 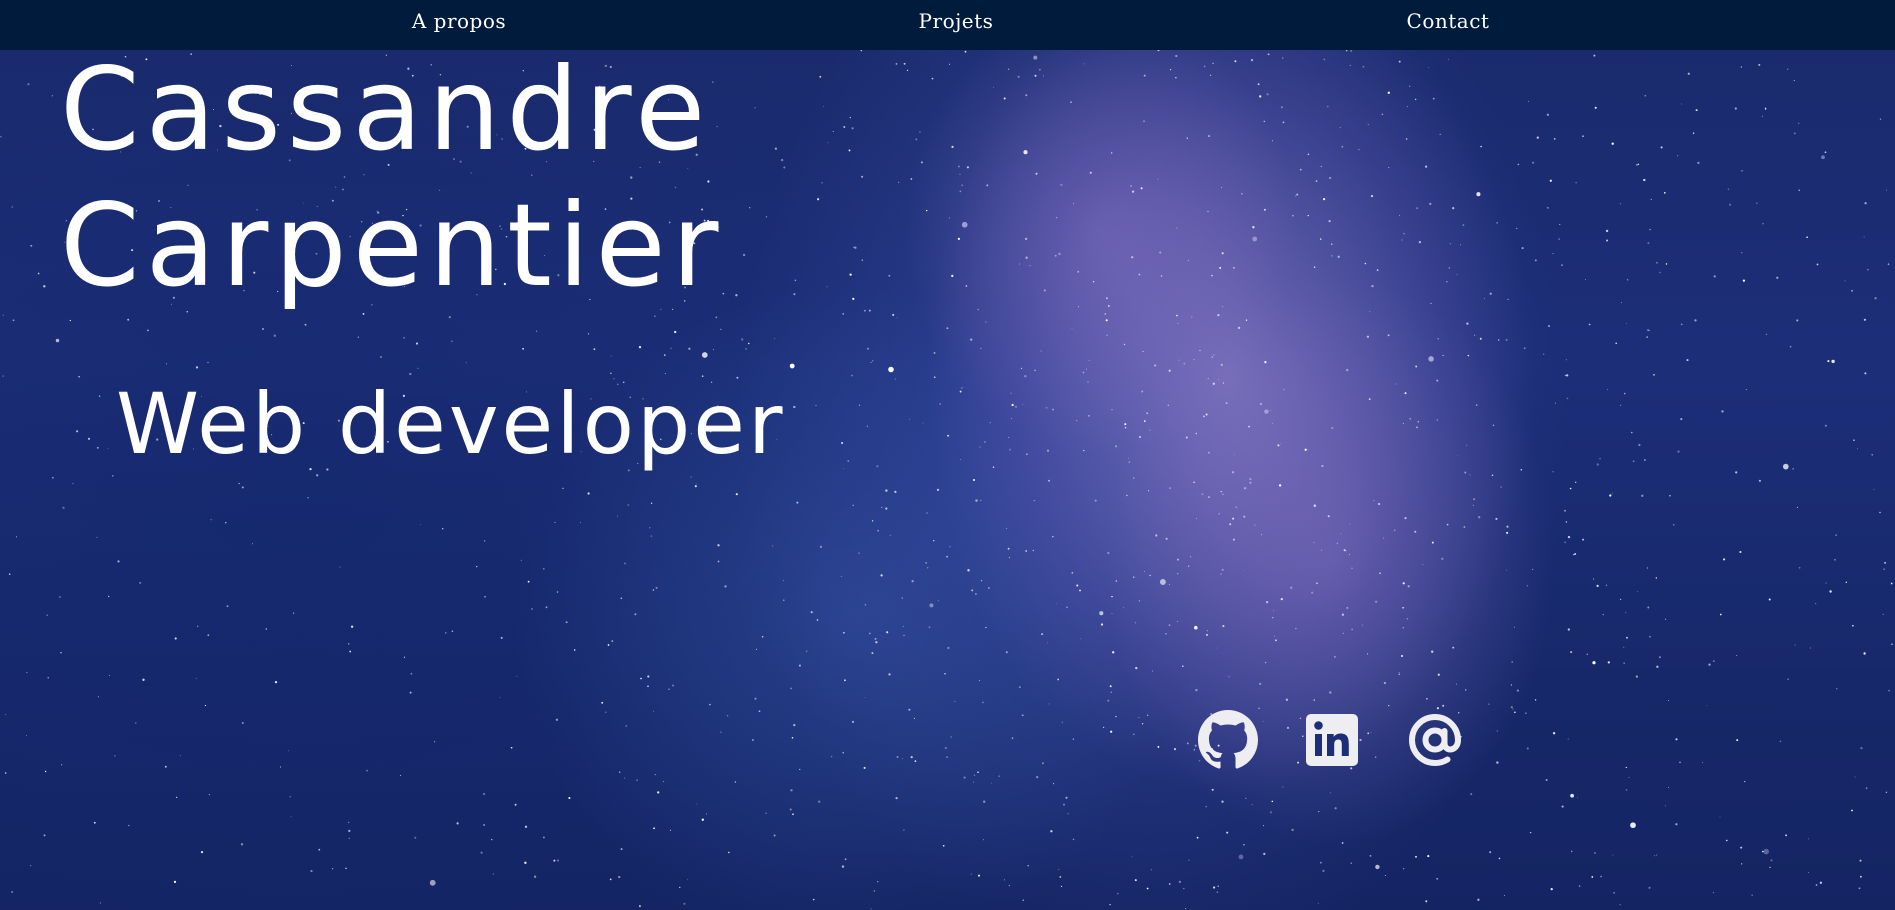 I want to click on github-link, so click(x=1228, y=740).